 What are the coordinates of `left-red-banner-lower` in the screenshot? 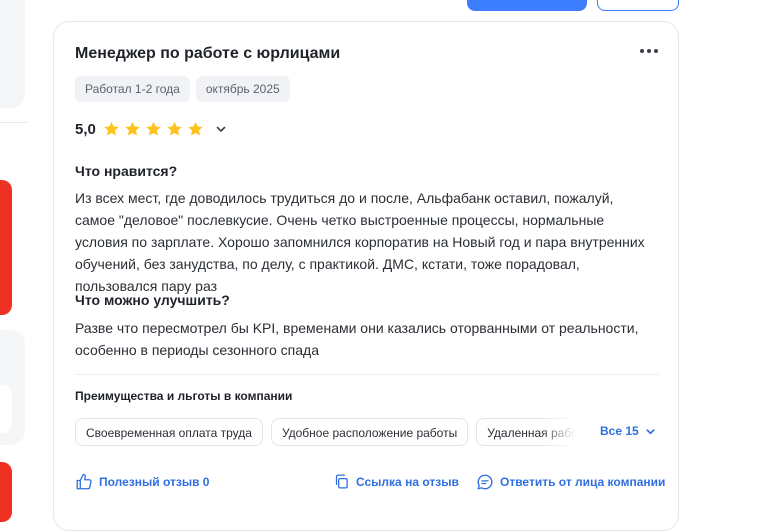 It's located at (6, 492).